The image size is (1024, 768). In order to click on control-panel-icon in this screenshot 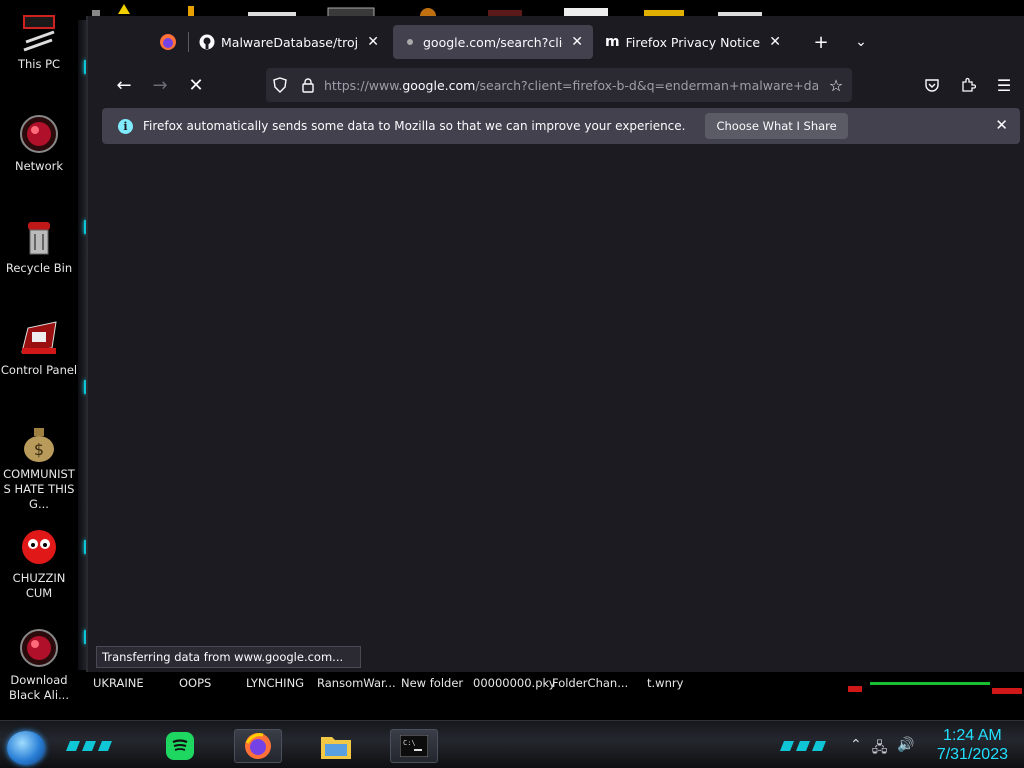, I will do `click(39, 337)`.